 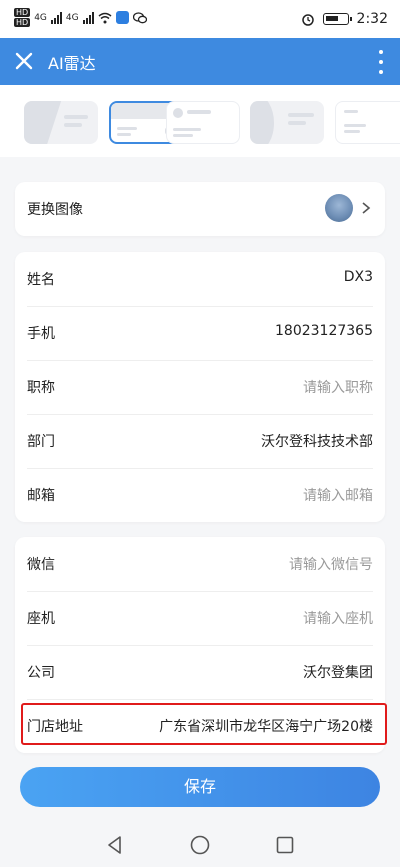 I want to click on wechat-icon, so click(x=139, y=17).